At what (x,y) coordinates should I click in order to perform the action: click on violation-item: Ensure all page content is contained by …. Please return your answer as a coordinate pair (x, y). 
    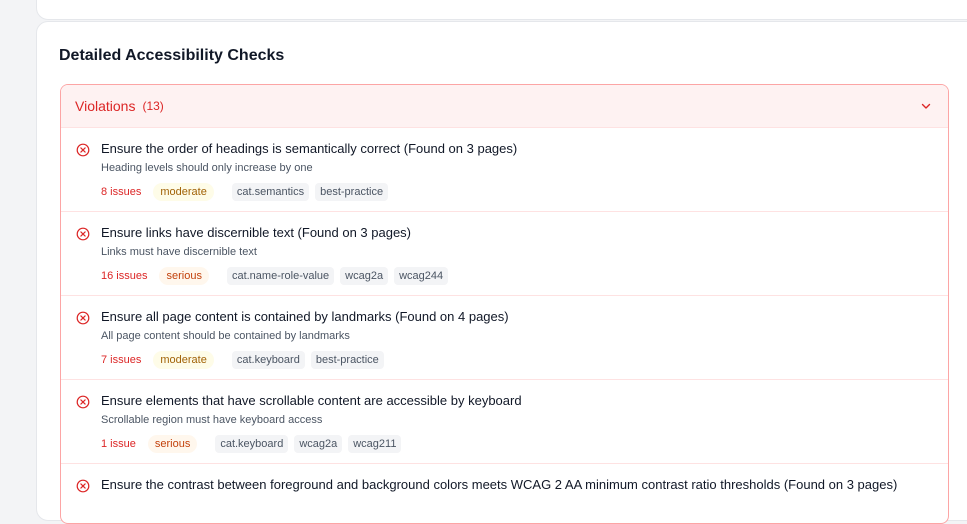
    Looking at the image, I should click on (504, 338).